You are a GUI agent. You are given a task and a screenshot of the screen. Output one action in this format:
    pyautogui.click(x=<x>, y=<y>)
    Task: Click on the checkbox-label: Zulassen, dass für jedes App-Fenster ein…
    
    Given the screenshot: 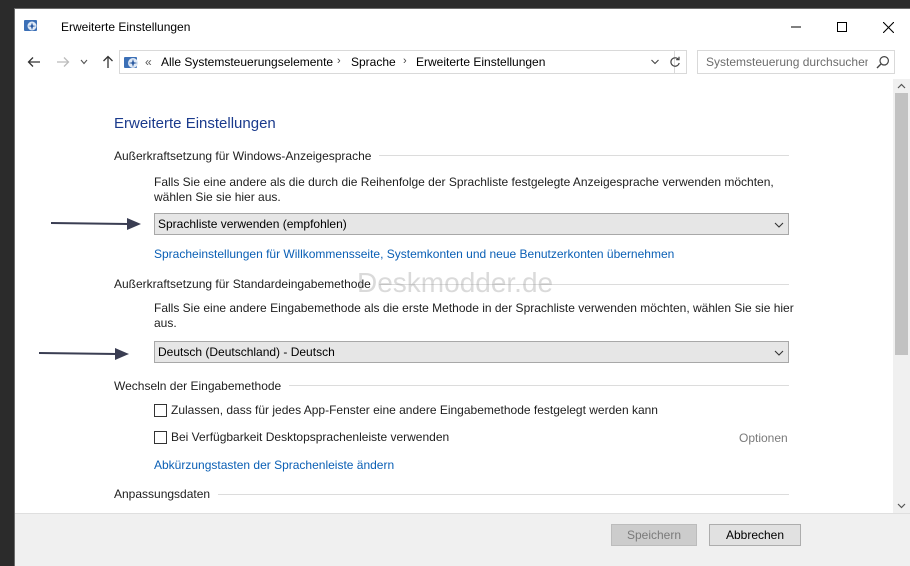 What is the action you would take?
    pyautogui.click(x=414, y=410)
    